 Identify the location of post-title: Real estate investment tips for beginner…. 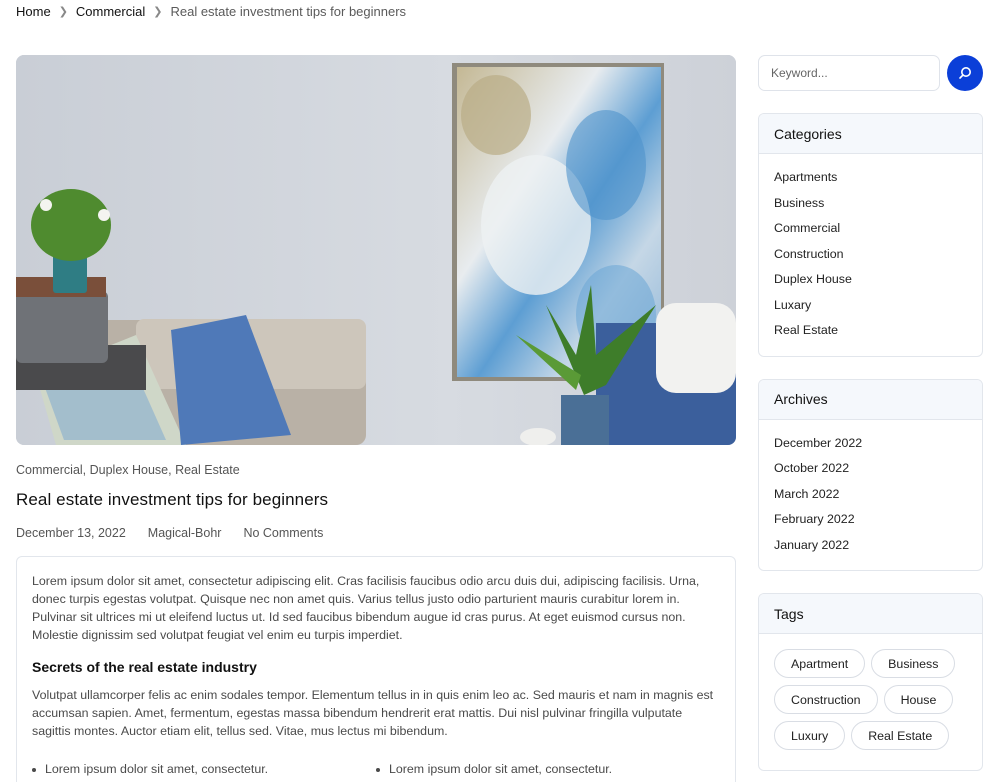
(172, 499).